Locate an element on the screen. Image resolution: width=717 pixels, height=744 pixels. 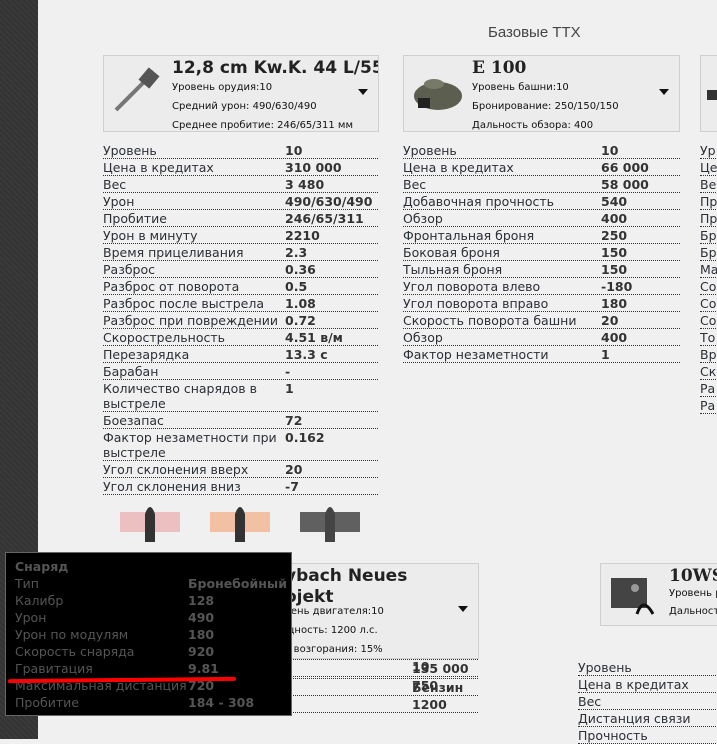
stat-row: Угол склонения вниз -7 is located at coordinates (240, 486).